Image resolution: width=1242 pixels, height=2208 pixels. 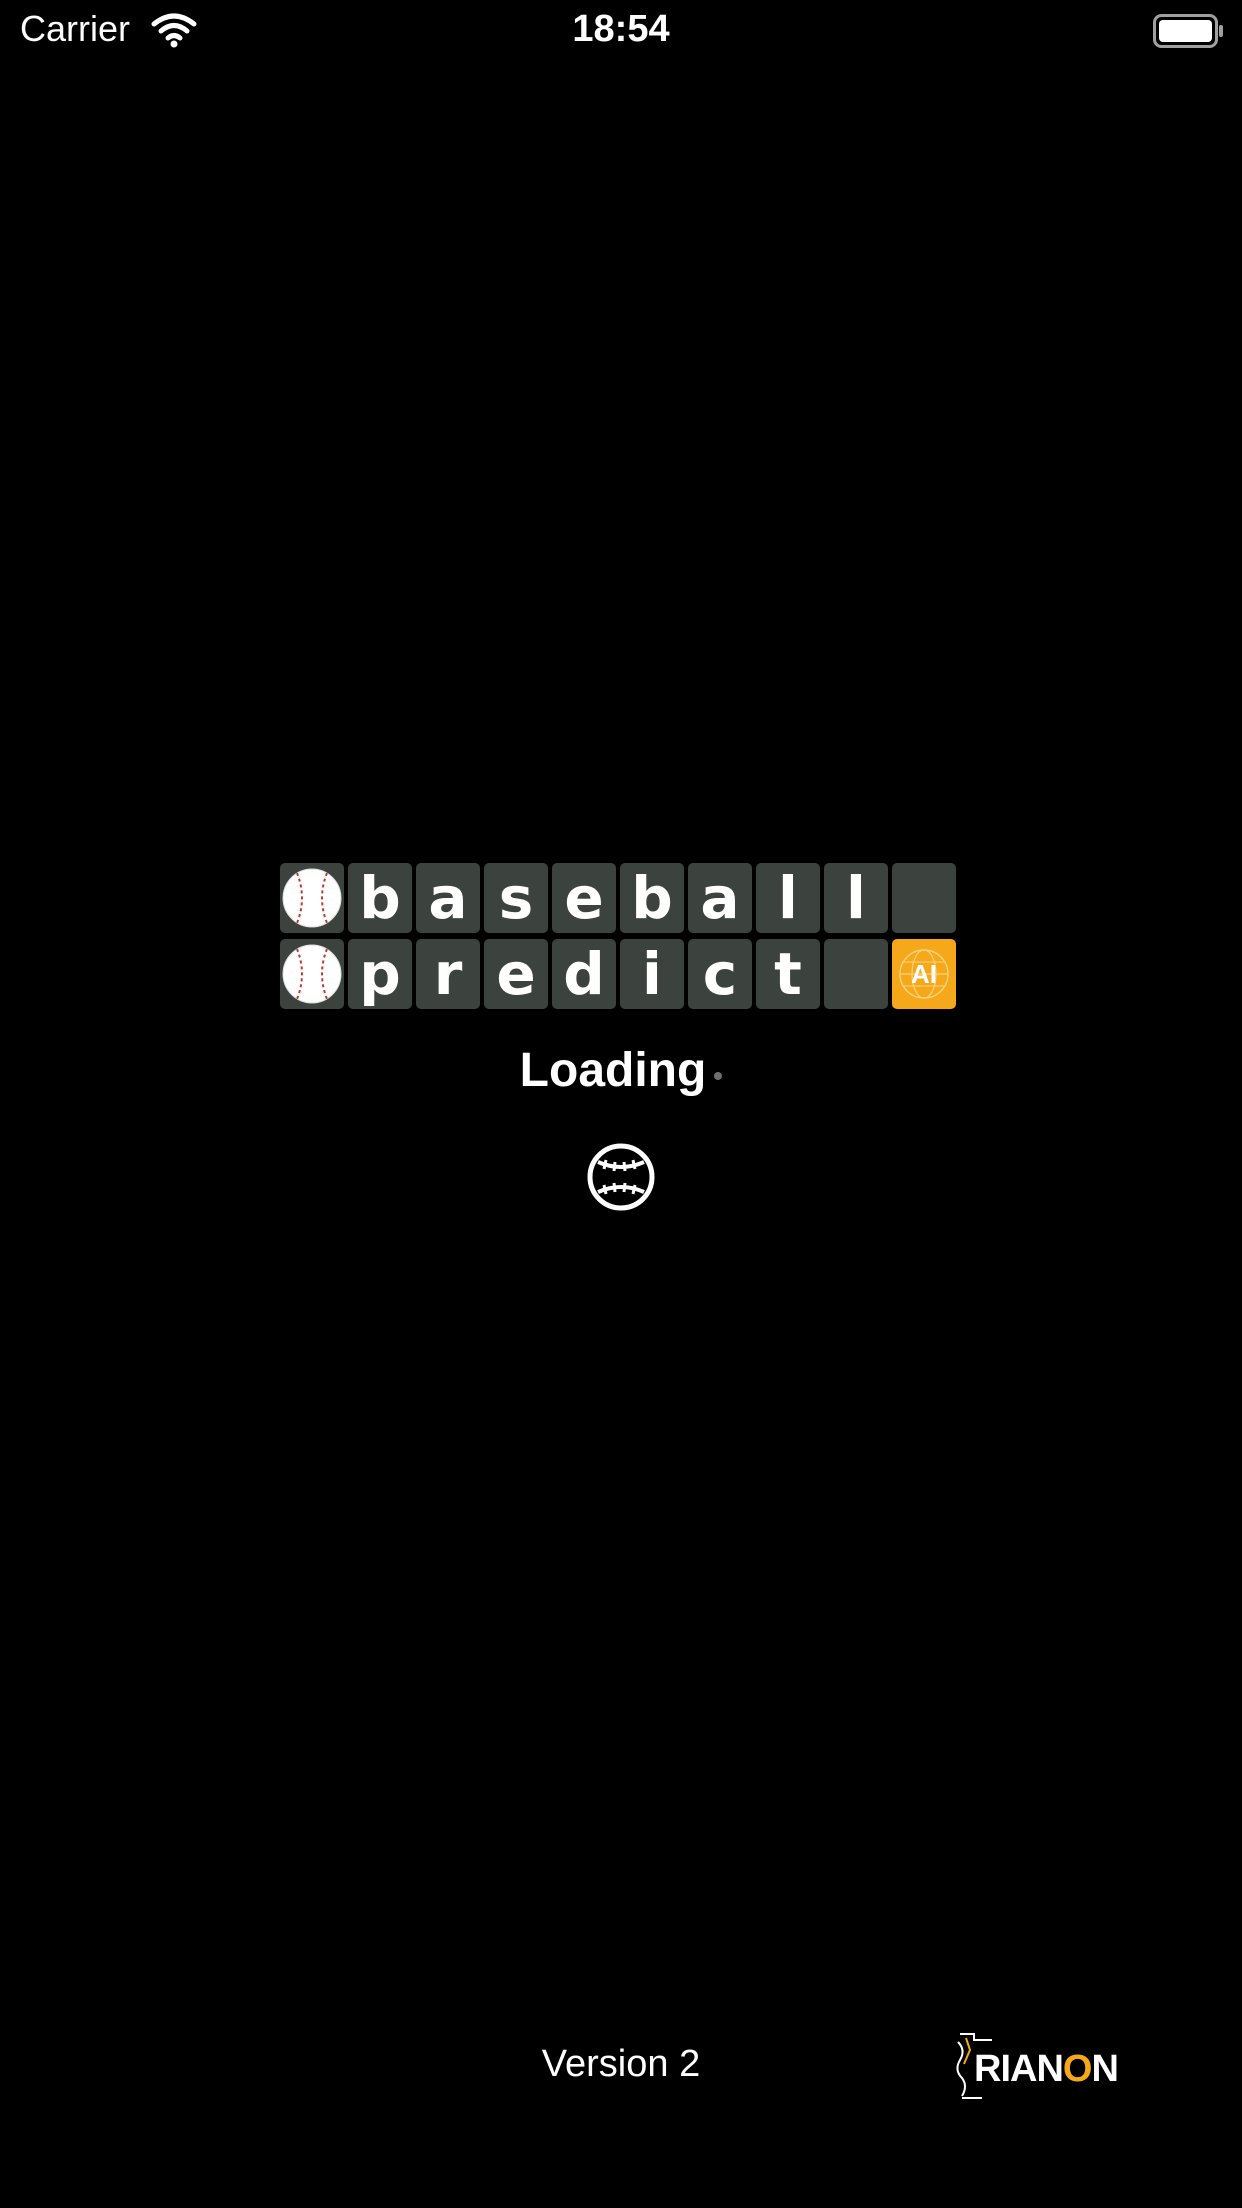 I want to click on loading-indicator: Loading, so click(x=621, y=1070).